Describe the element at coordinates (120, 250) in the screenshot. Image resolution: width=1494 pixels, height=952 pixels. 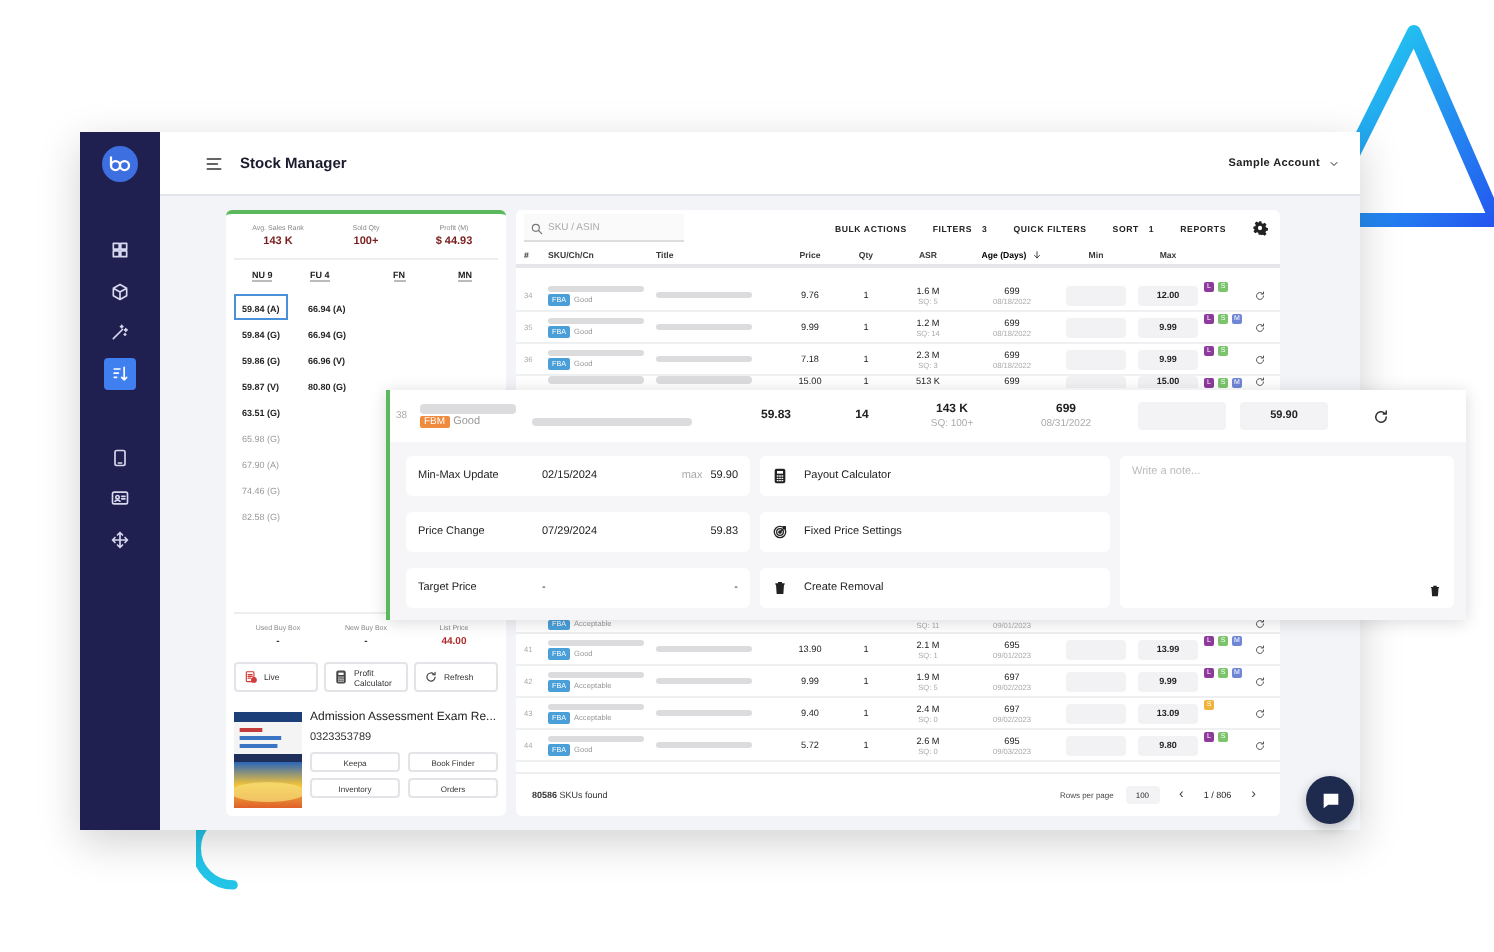
I see `grid-icon` at that location.